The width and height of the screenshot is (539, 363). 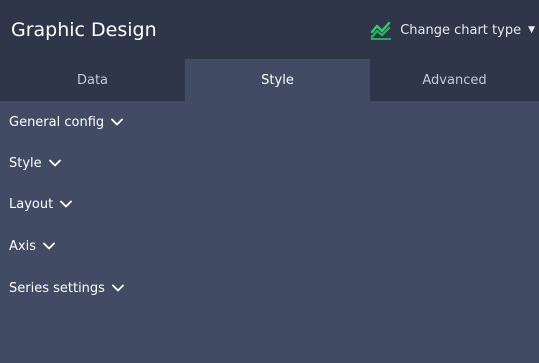 What do you see at coordinates (269, 288) in the screenshot?
I see `section-series-settings: Series settings` at bounding box center [269, 288].